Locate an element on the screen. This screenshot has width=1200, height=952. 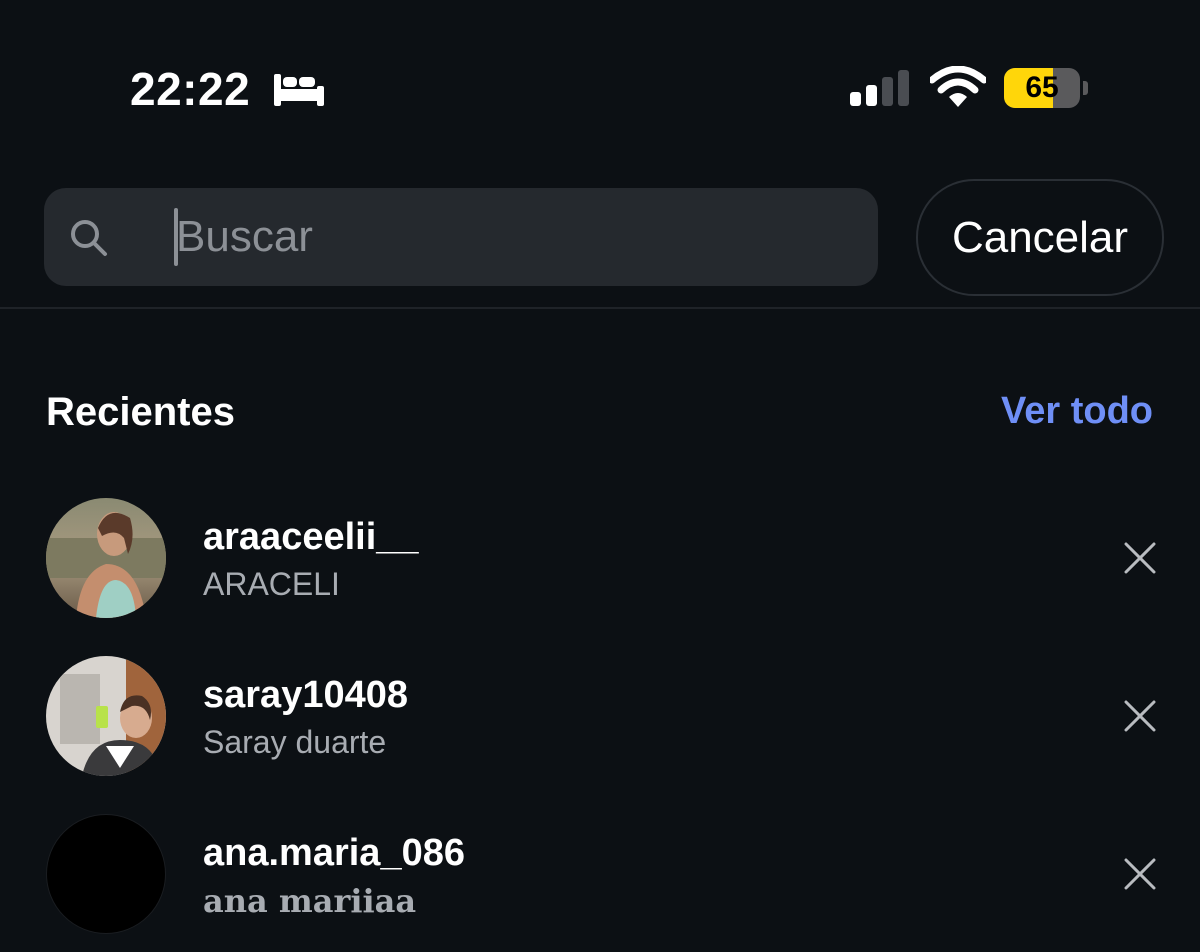
search-bar is located at coordinates (461, 237).